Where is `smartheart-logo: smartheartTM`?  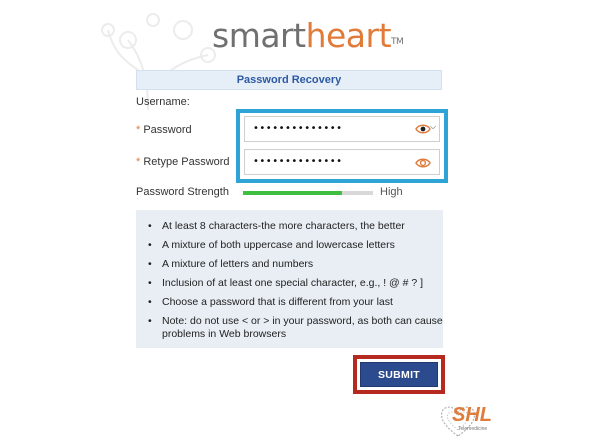
smartheart-logo: smartheartTM is located at coordinates (308, 36).